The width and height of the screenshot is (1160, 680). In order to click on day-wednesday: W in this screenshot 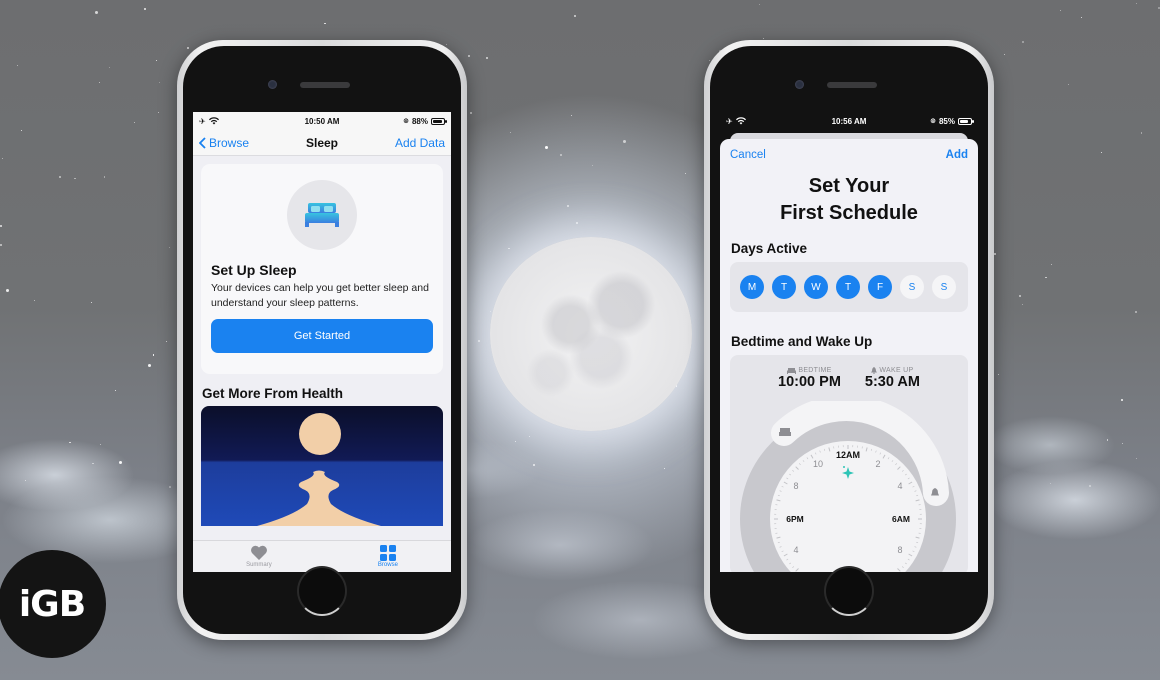, I will do `click(816, 287)`.